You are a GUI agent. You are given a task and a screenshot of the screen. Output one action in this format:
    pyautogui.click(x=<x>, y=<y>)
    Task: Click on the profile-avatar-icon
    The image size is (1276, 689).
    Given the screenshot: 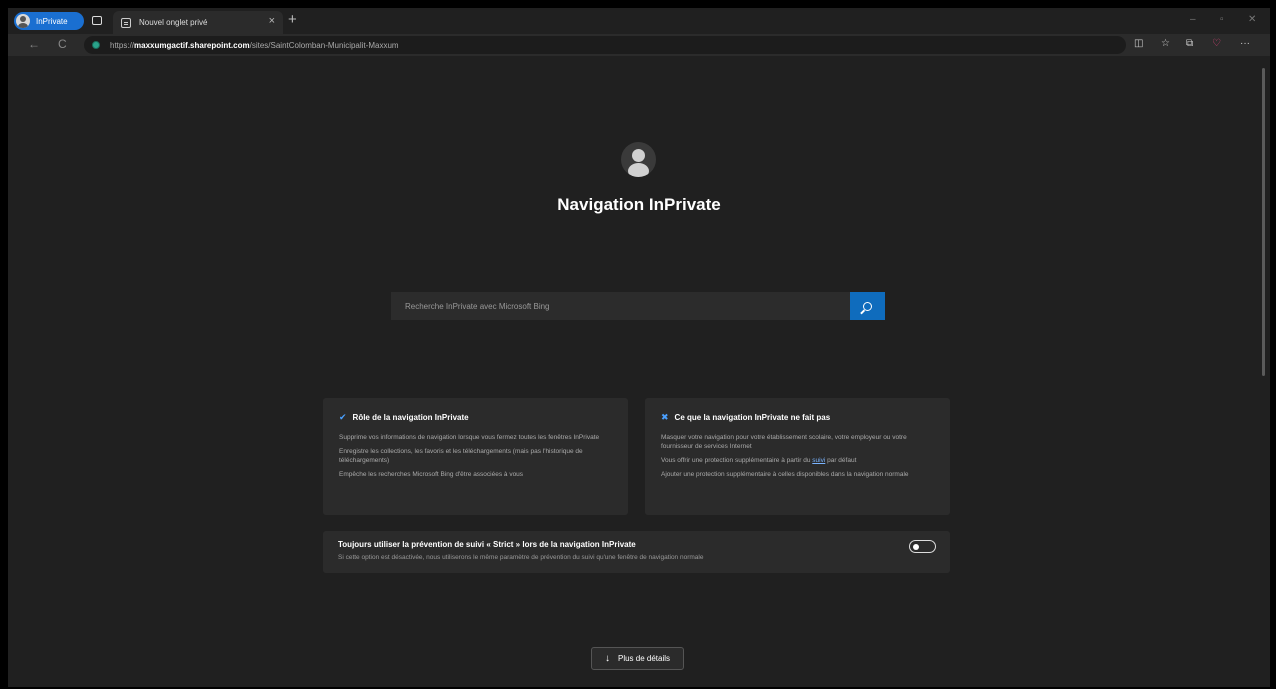 What is the action you would take?
    pyautogui.click(x=23, y=21)
    